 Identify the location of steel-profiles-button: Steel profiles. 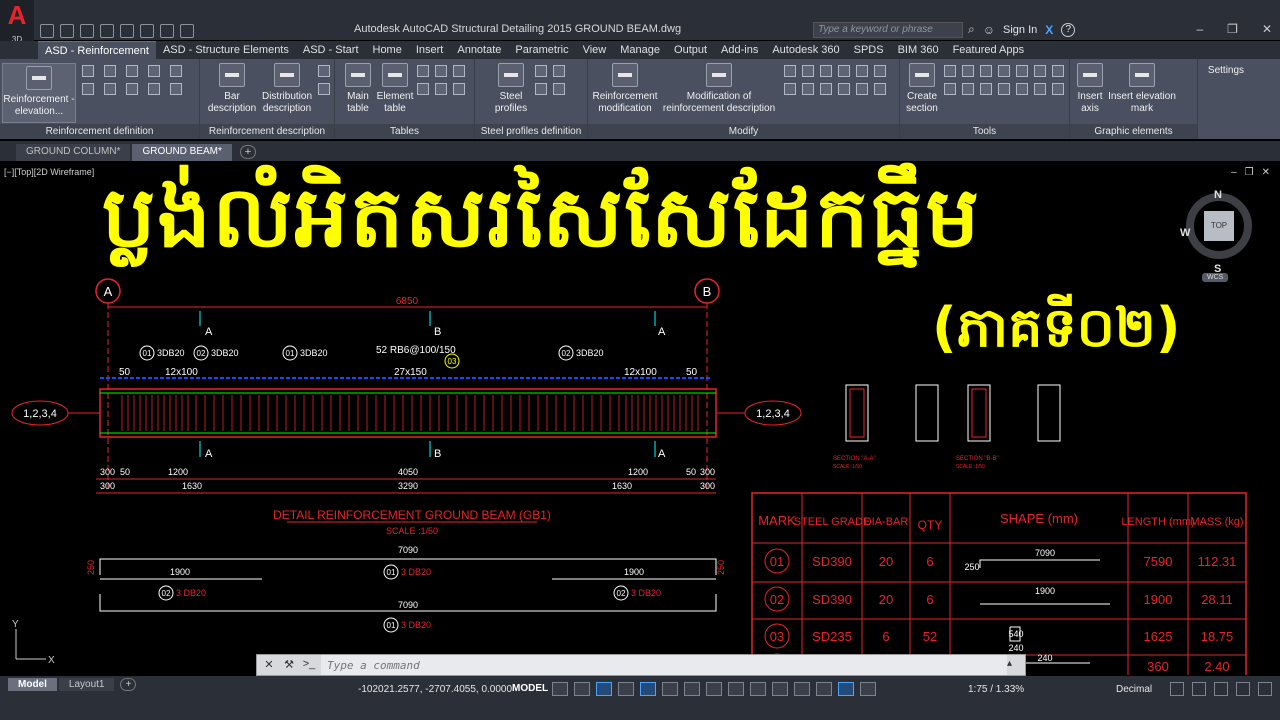
(511, 89).